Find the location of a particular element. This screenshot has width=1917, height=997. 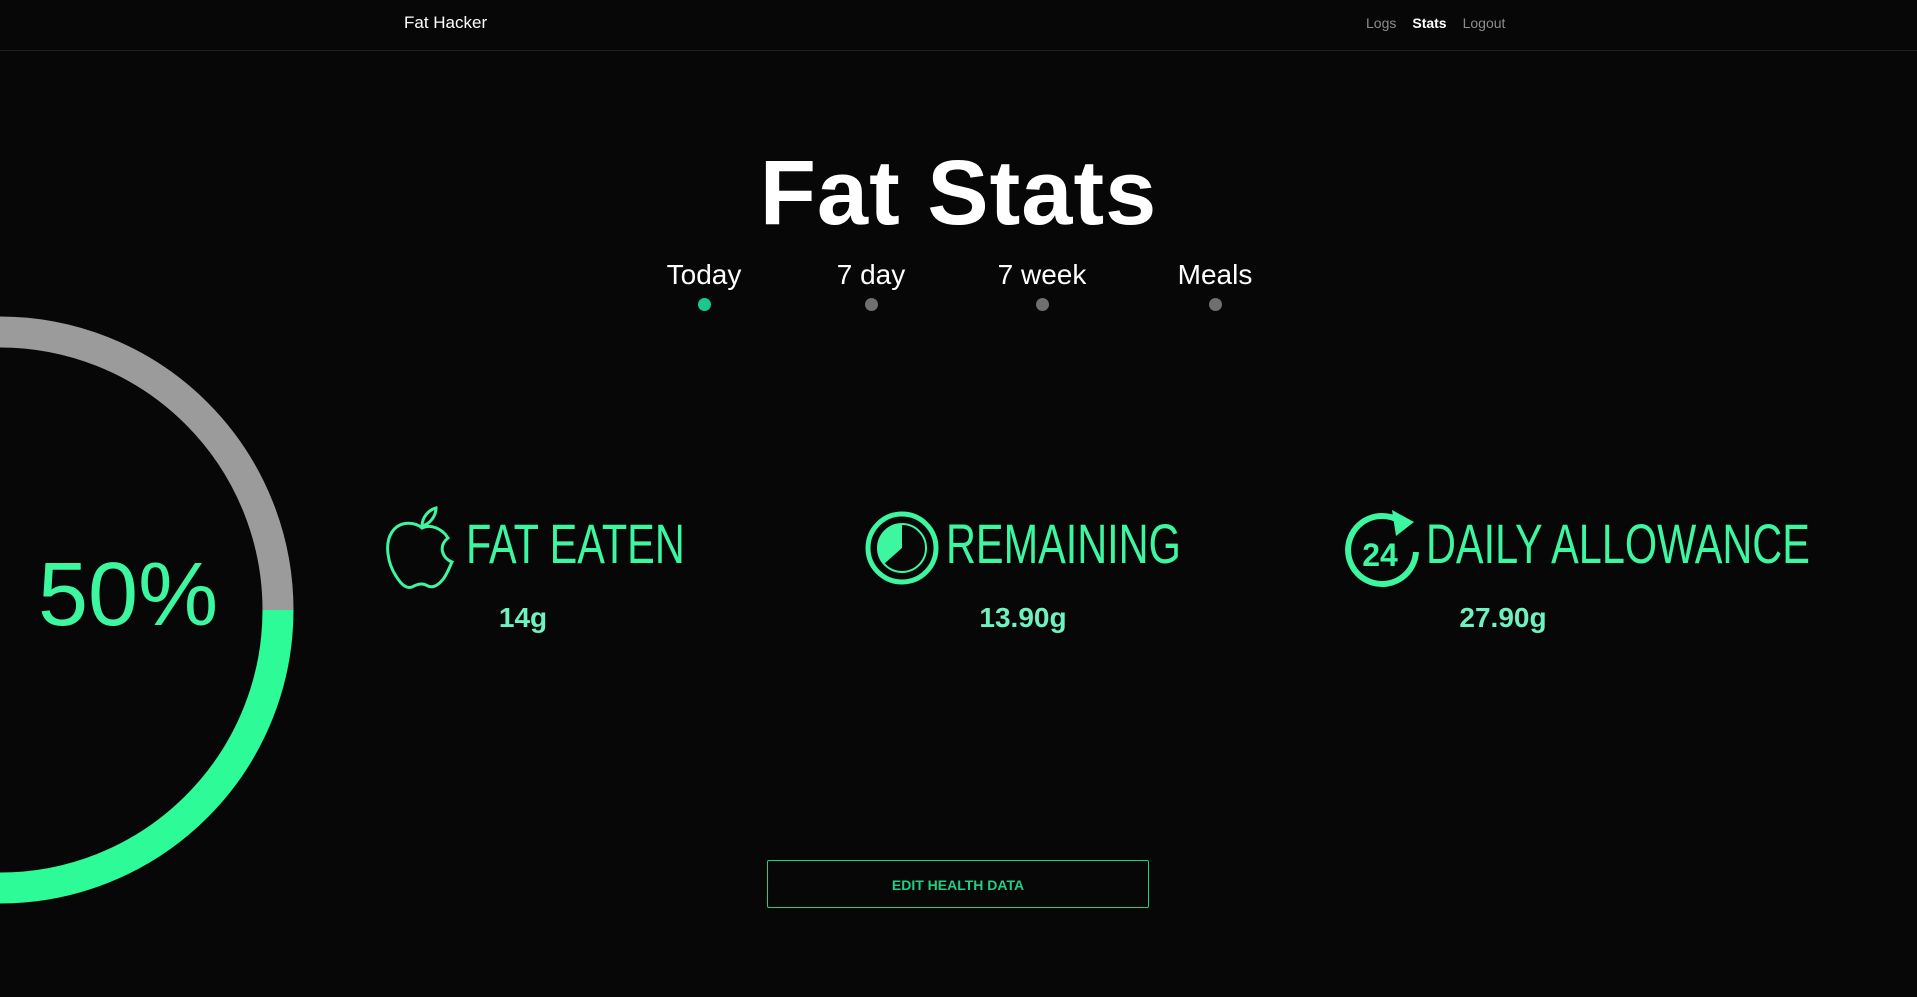

edit-health-data-button: EDIT HEALTH DATA is located at coordinates (958, 884).